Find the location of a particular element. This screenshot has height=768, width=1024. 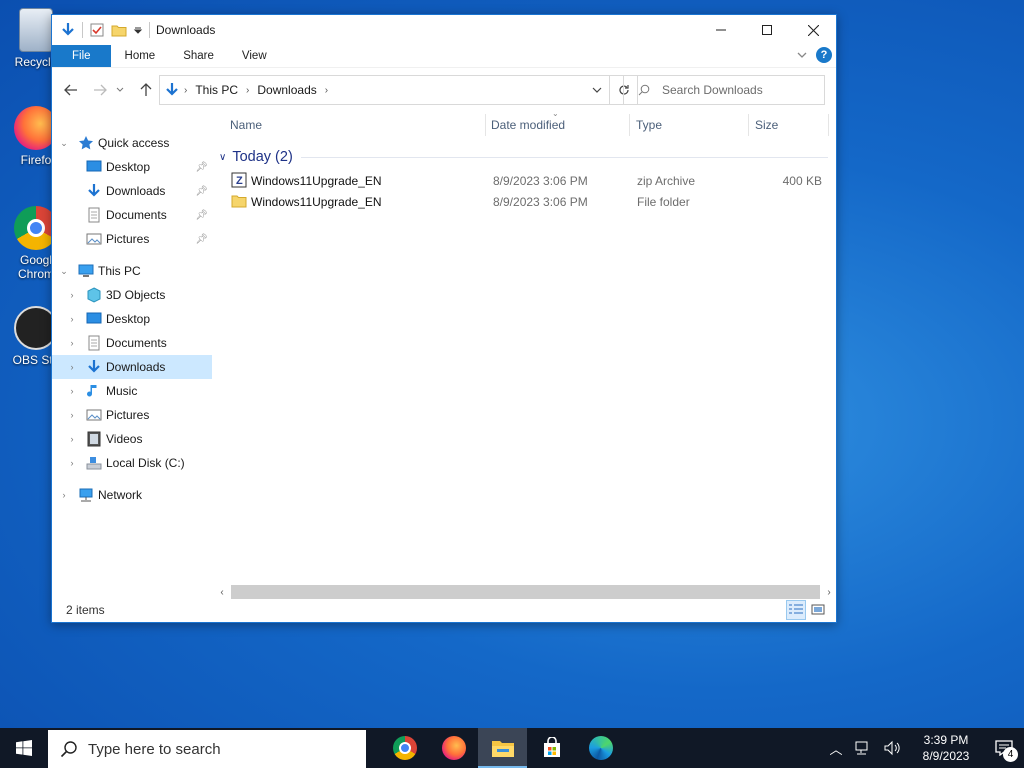

recent-locations-button is located at coordinates (120, 90).